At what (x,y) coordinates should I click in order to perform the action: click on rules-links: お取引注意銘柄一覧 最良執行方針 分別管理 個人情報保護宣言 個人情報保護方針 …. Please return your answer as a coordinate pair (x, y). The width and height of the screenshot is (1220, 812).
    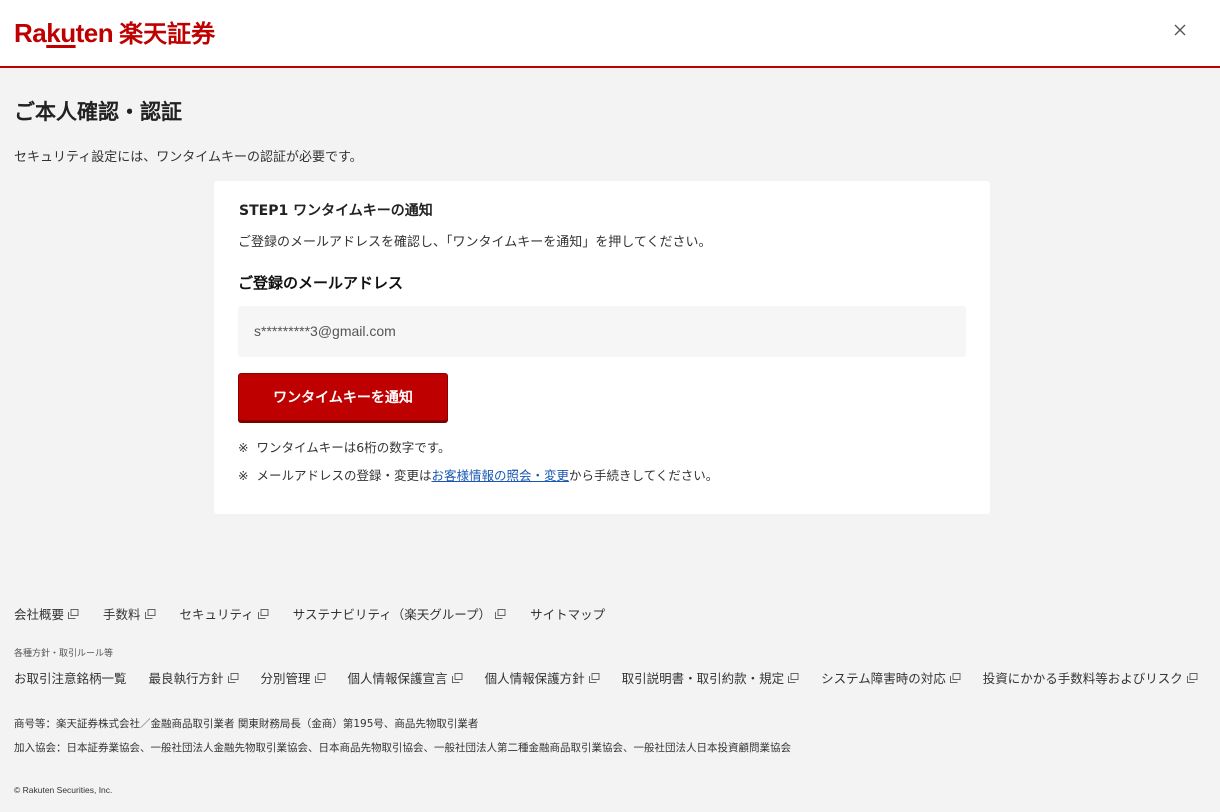
    Looking at the image, I should click on (617, 677).